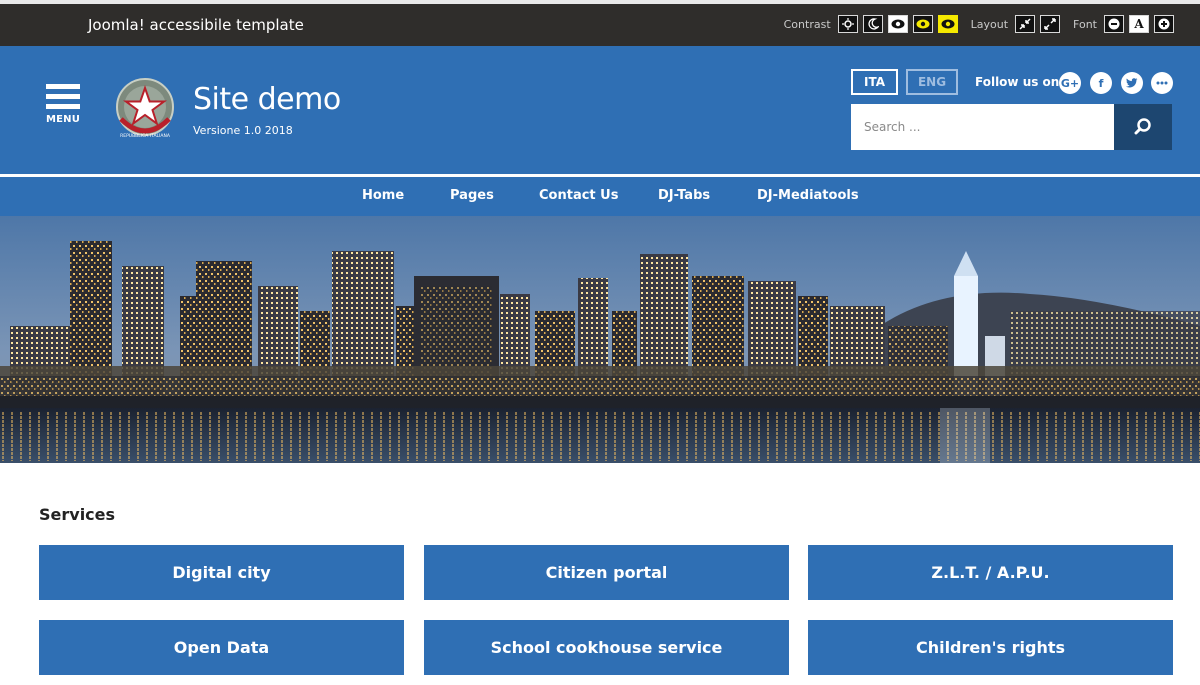  What do you see at coordinates (221, 572) in the screenshot?
I see `service-digital-city-button: Digital city` at bounding box center [221, 572].